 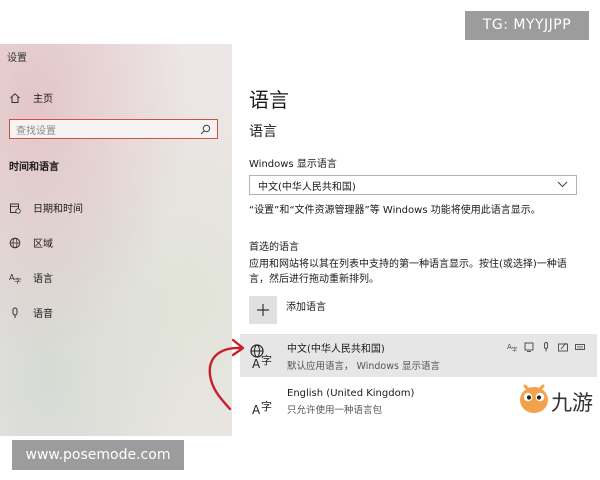 I want to click on watermark-brand-text: 九游, so click(x=572, y=403).